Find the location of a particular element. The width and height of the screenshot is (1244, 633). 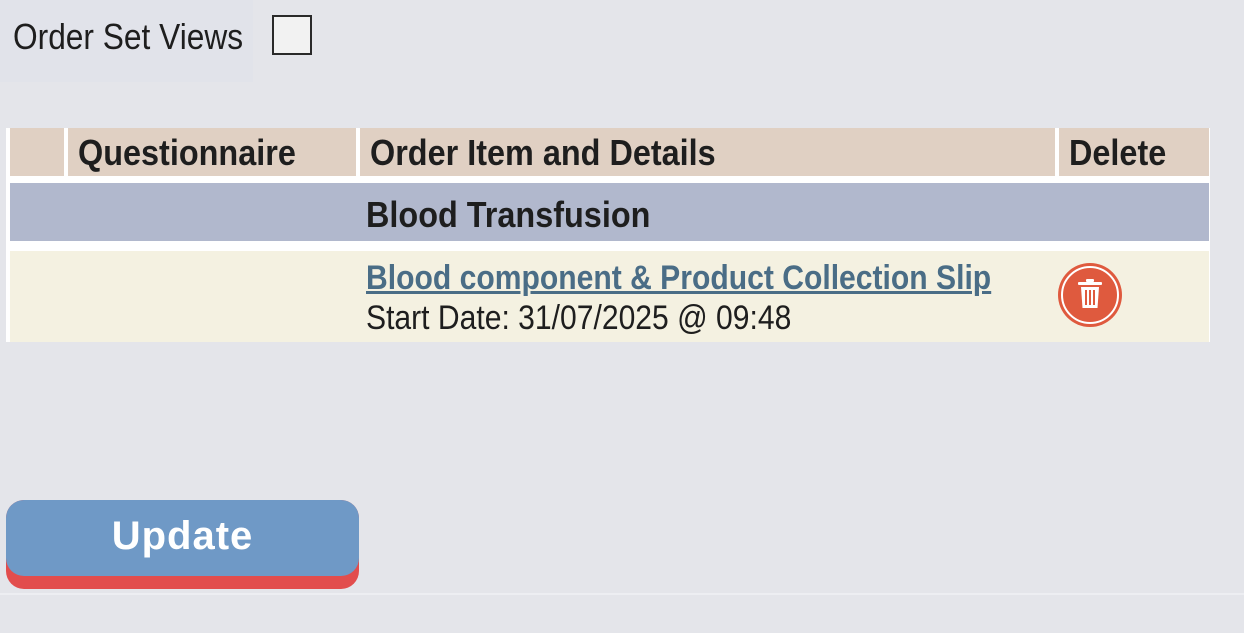

header-delete-label: Delete is located at coordinates (1118, 152).